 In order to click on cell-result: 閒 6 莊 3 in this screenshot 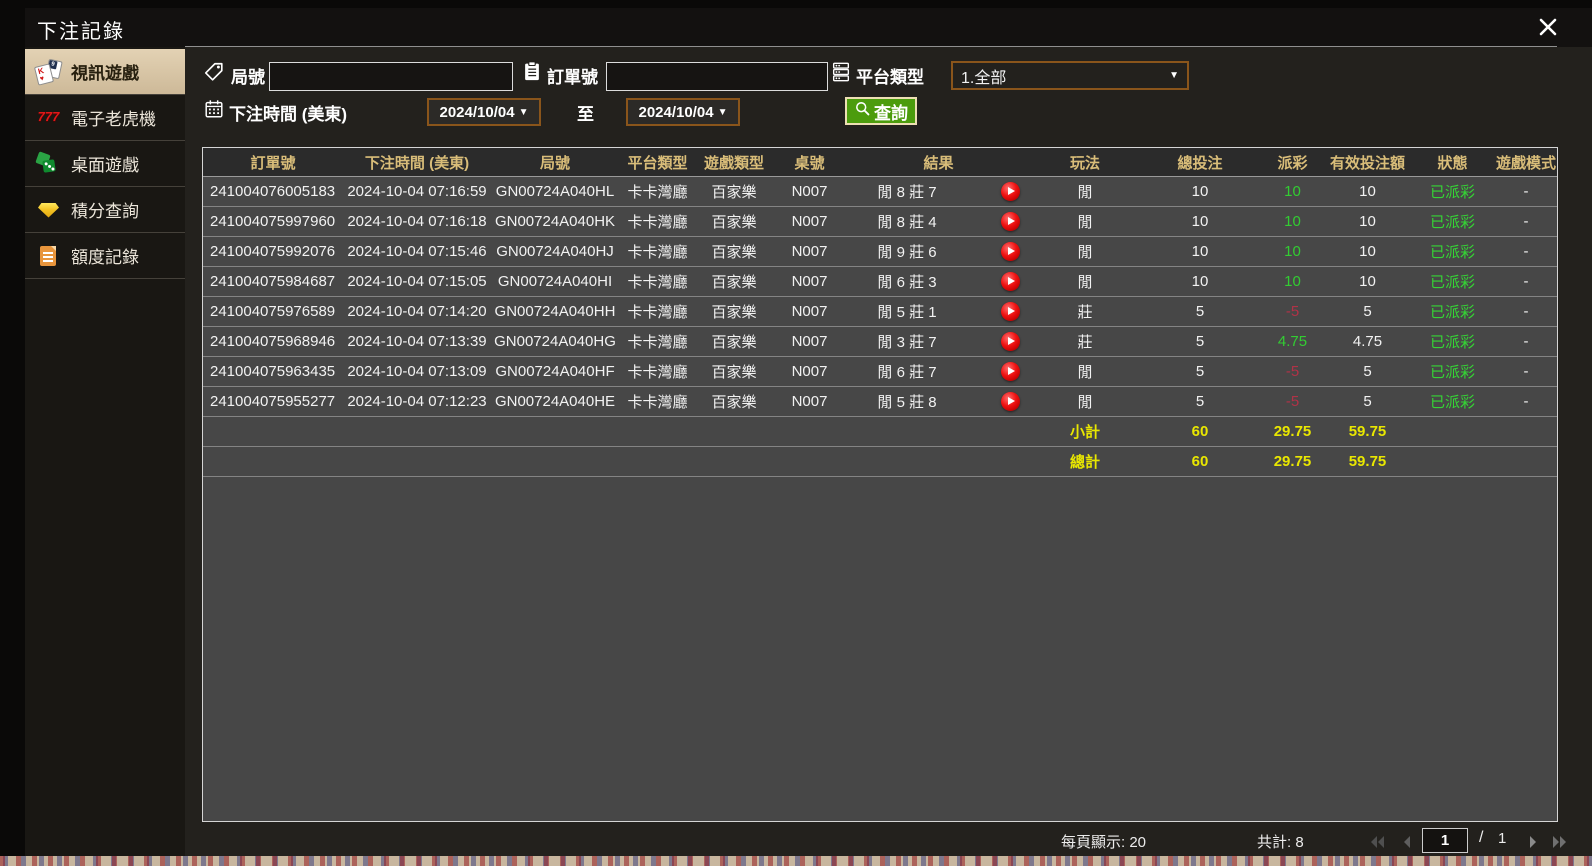, I will do `click(938, 281)`.